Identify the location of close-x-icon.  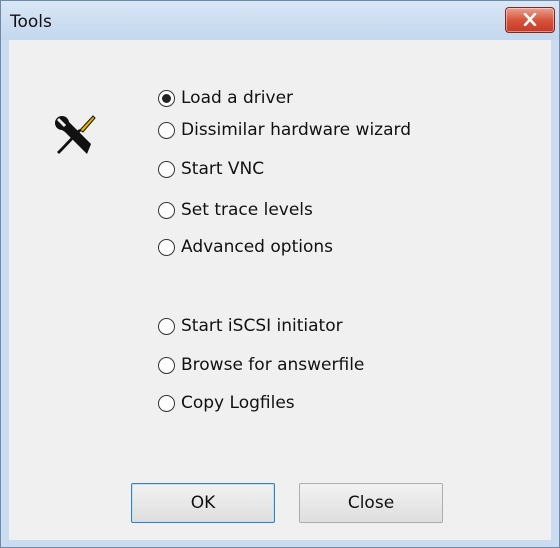
(530, 19).